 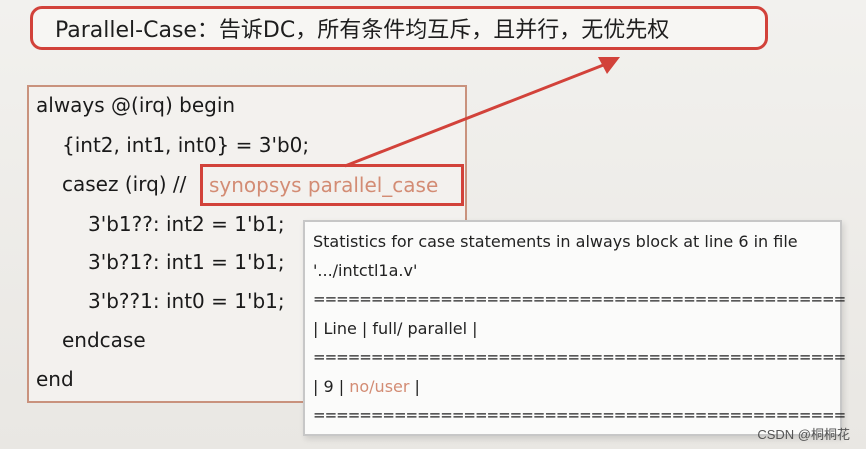 I want to click on code-line-case3: 3'b??1: int0 = 1'b1;, so click(x=186, y=301).